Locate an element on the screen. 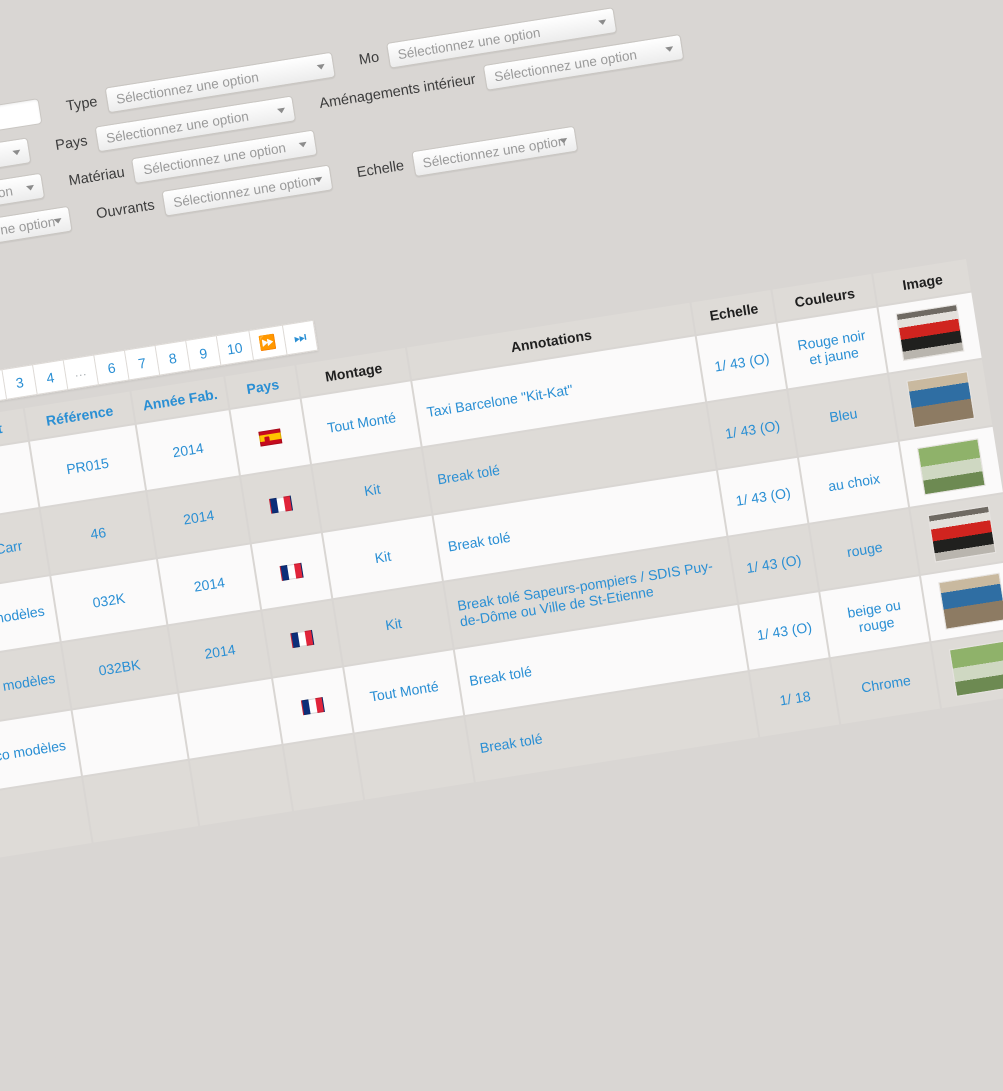 The width and height of the screenshot is (1003, 1091). pagination-page-10: 10 is located at coordinates (235, 348).